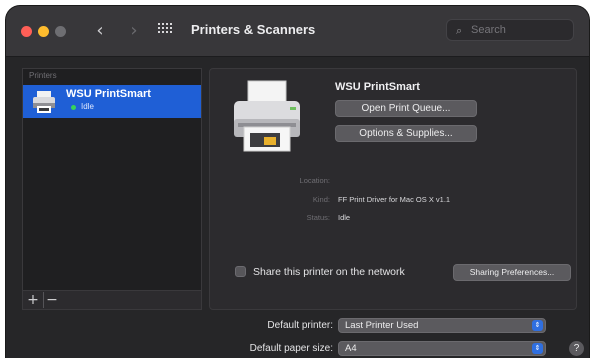 The height and width of the screenshot is (358, 597). What do you see at coordinates (329, 272) in the screenshot?
I see `share-printer-label: Share this printer on the network` at bounding box center [329, 272].